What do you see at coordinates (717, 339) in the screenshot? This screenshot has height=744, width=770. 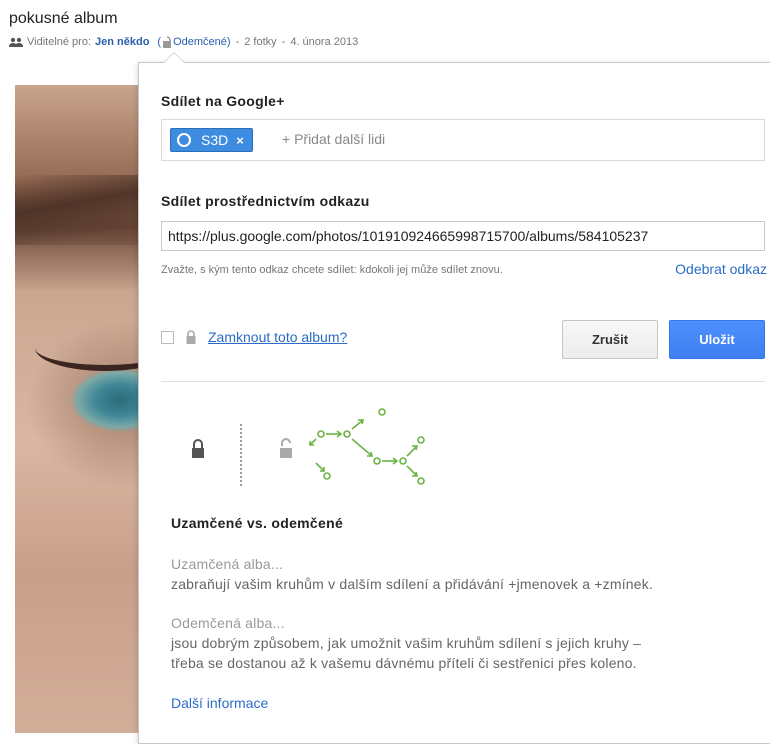 I see `save-button: Uložit` at bounding box center [717, 339].